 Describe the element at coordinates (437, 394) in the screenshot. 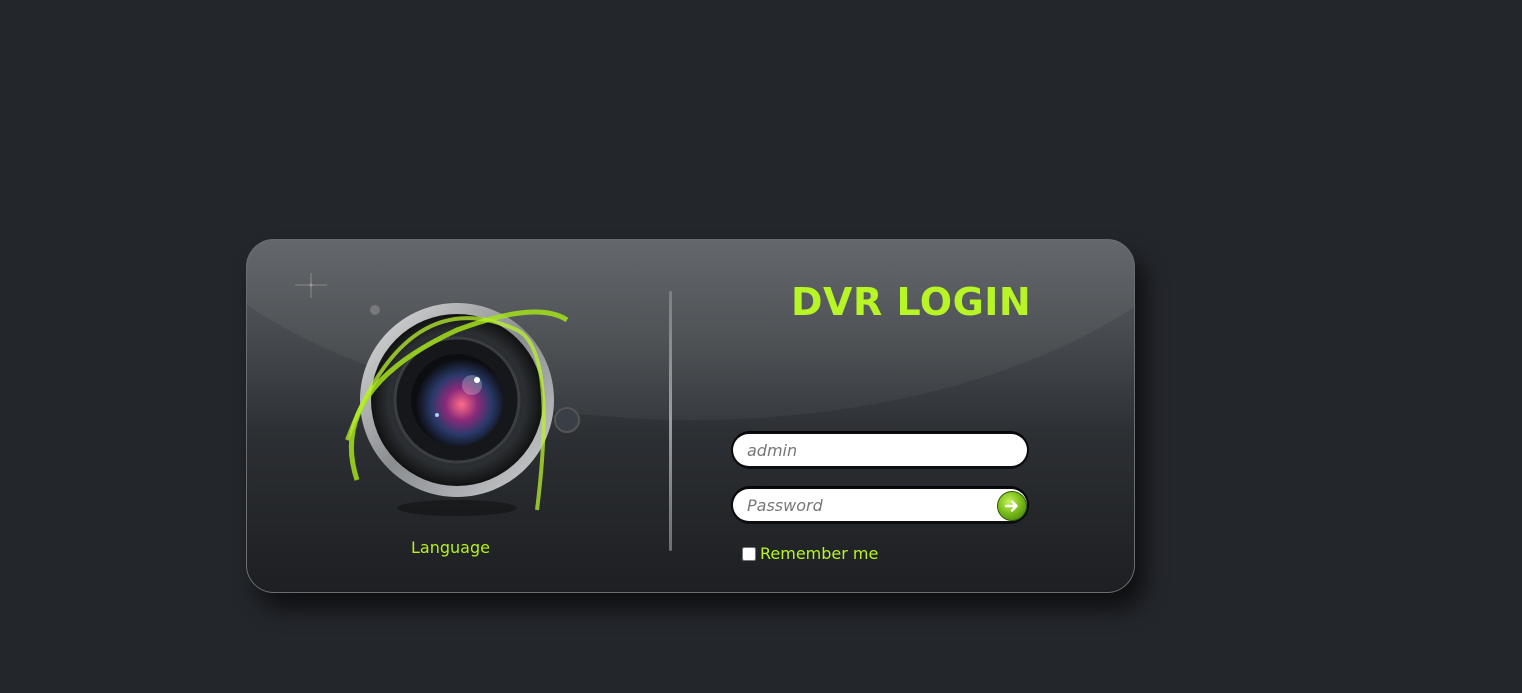

I see `camera-lens-logo` at that location.